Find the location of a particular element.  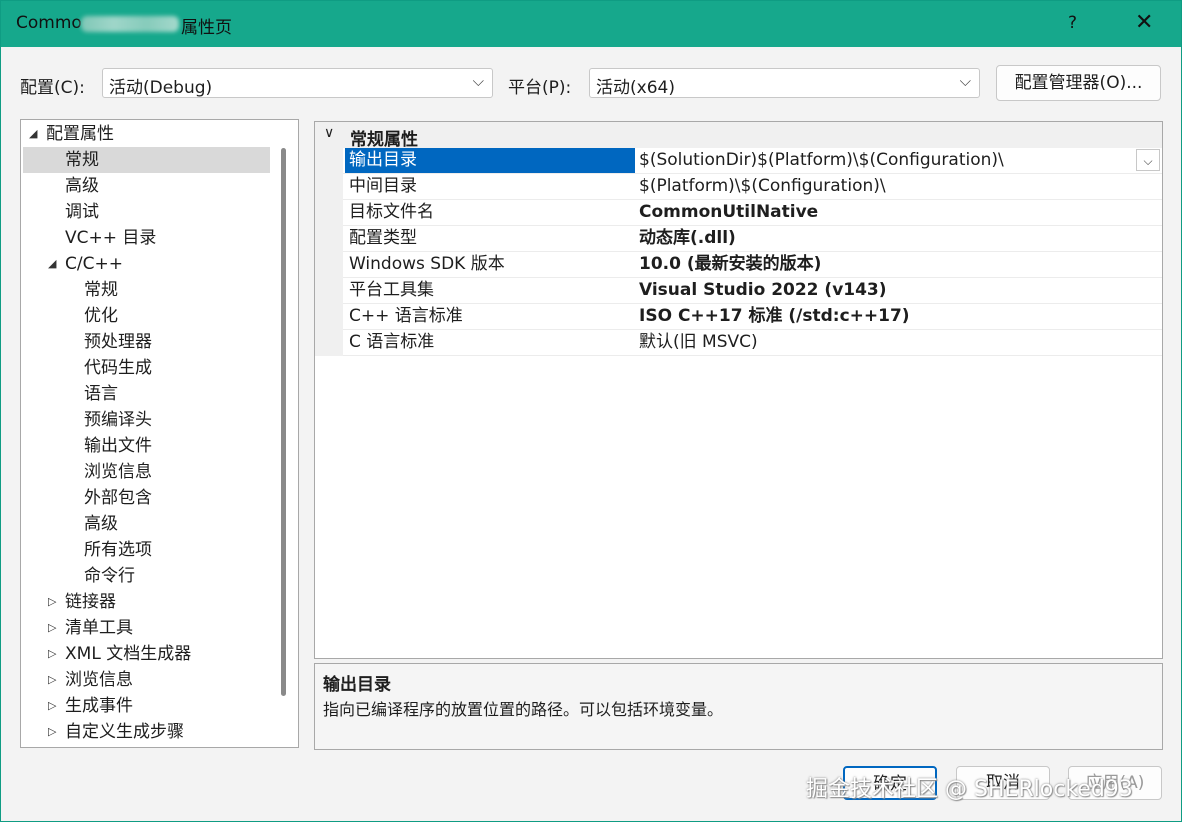

tree-item: ▷ 生成事件 is located at coordinates (148, 706).